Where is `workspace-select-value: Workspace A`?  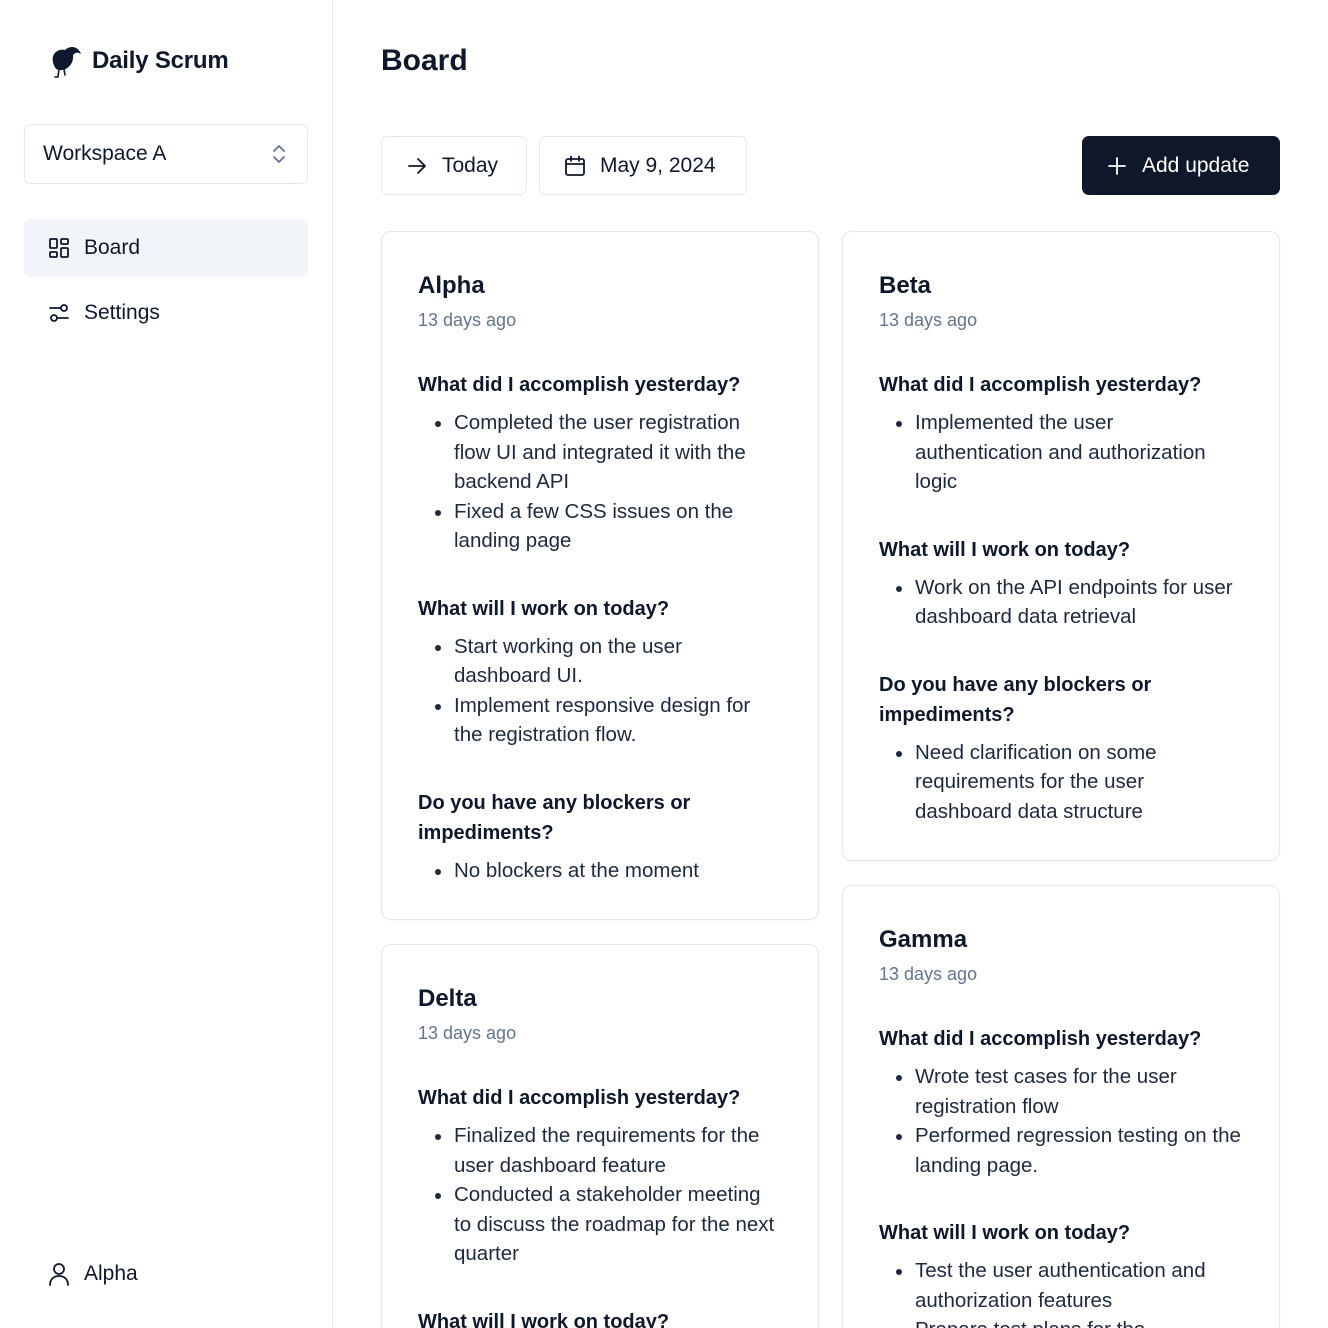
workspace-select-value: Workspace A is located at coordinates (105, 153).